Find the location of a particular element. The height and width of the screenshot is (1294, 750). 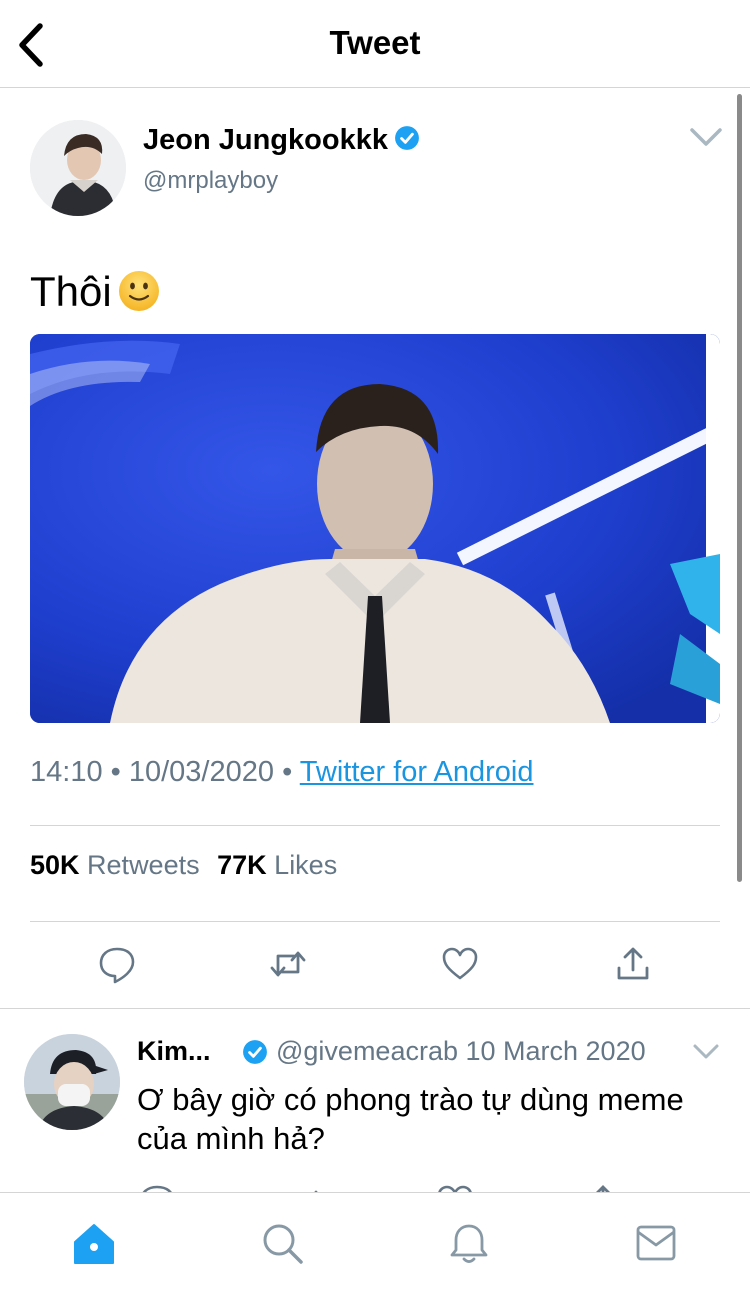

likes-count: 77K is located at coordinates (242, 865).